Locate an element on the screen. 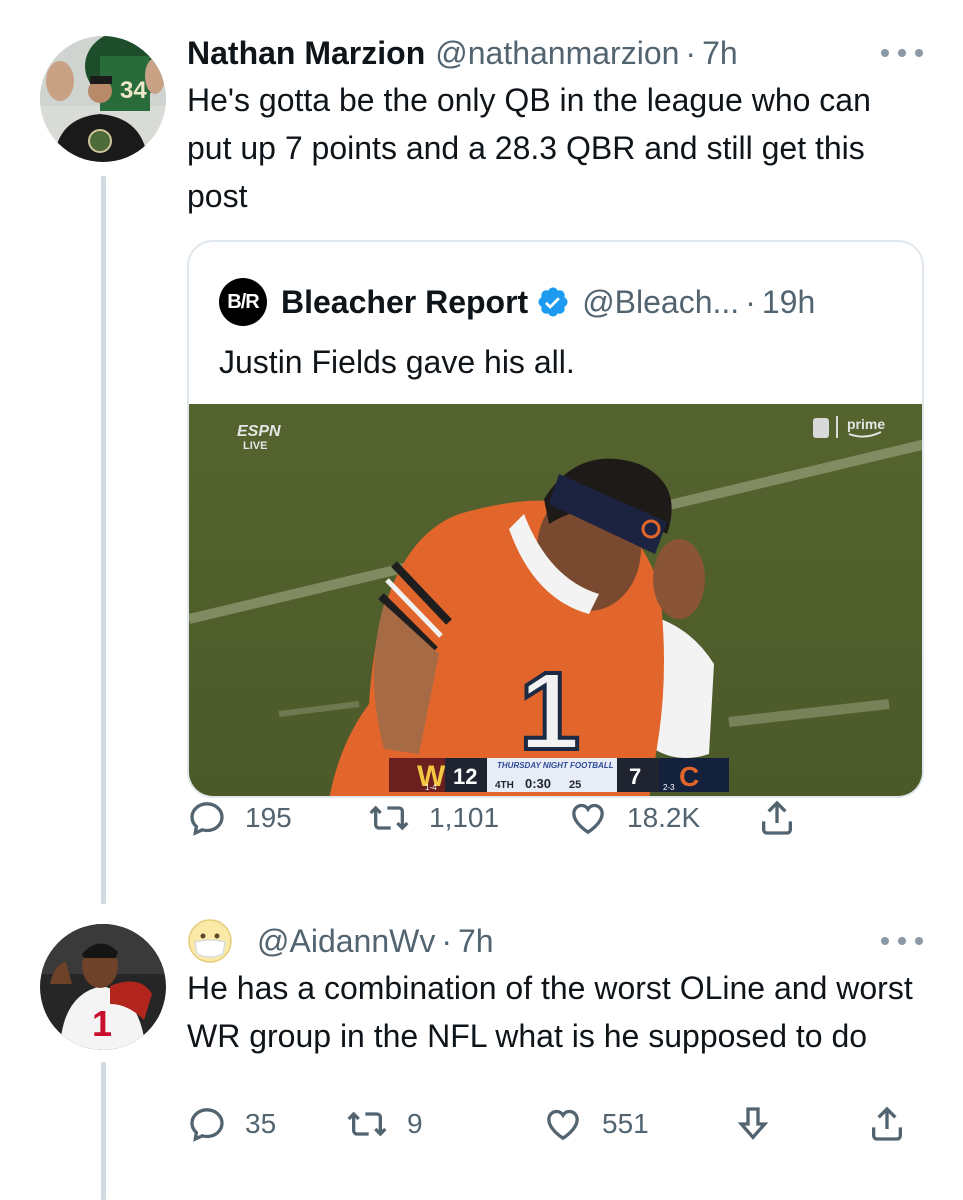 This screenshot has height=1200, width=963. display-name: Nathan Marzion is located at coordinates (306, 53).